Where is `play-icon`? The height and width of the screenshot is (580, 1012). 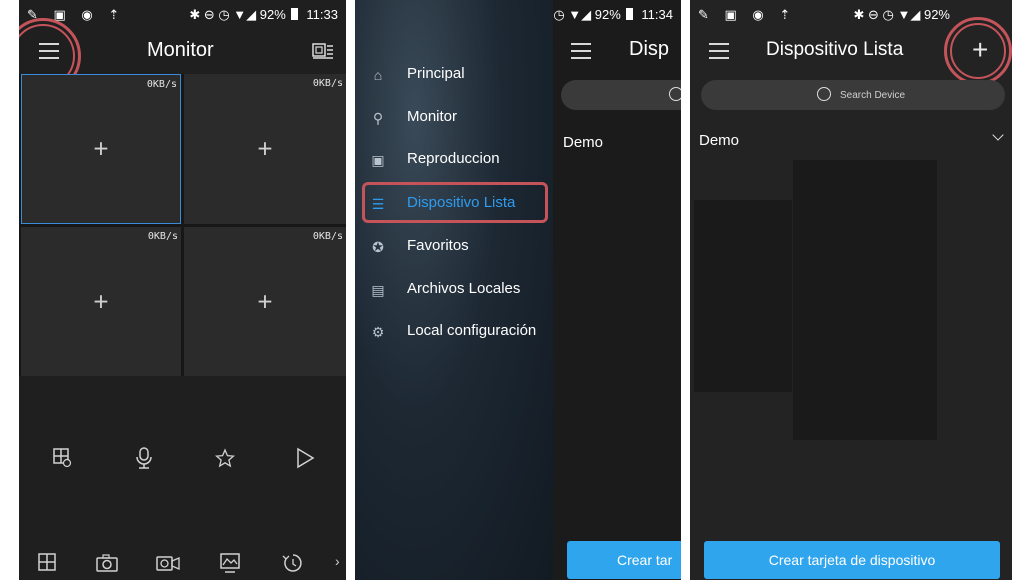 play-icon is located at coordinates (305, 458).